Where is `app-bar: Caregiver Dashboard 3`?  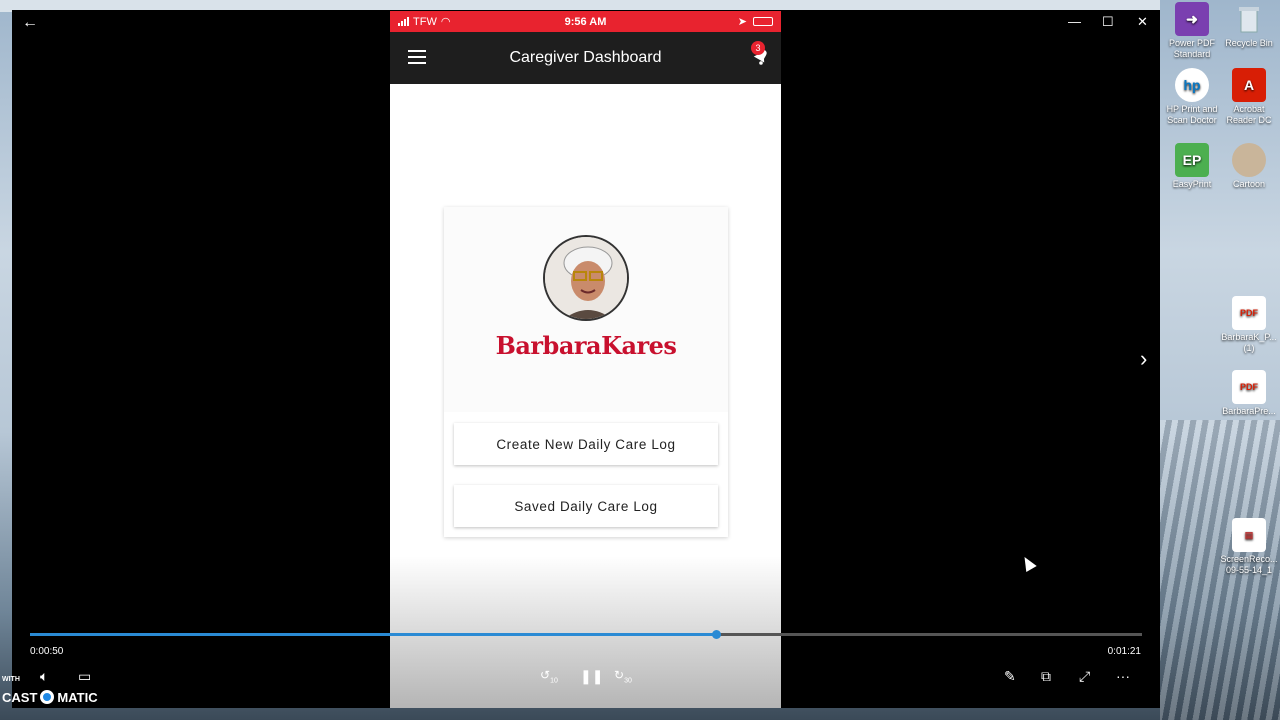
app-bar: Caregiver Dashboard 3 is located at coordinates (585, 58).